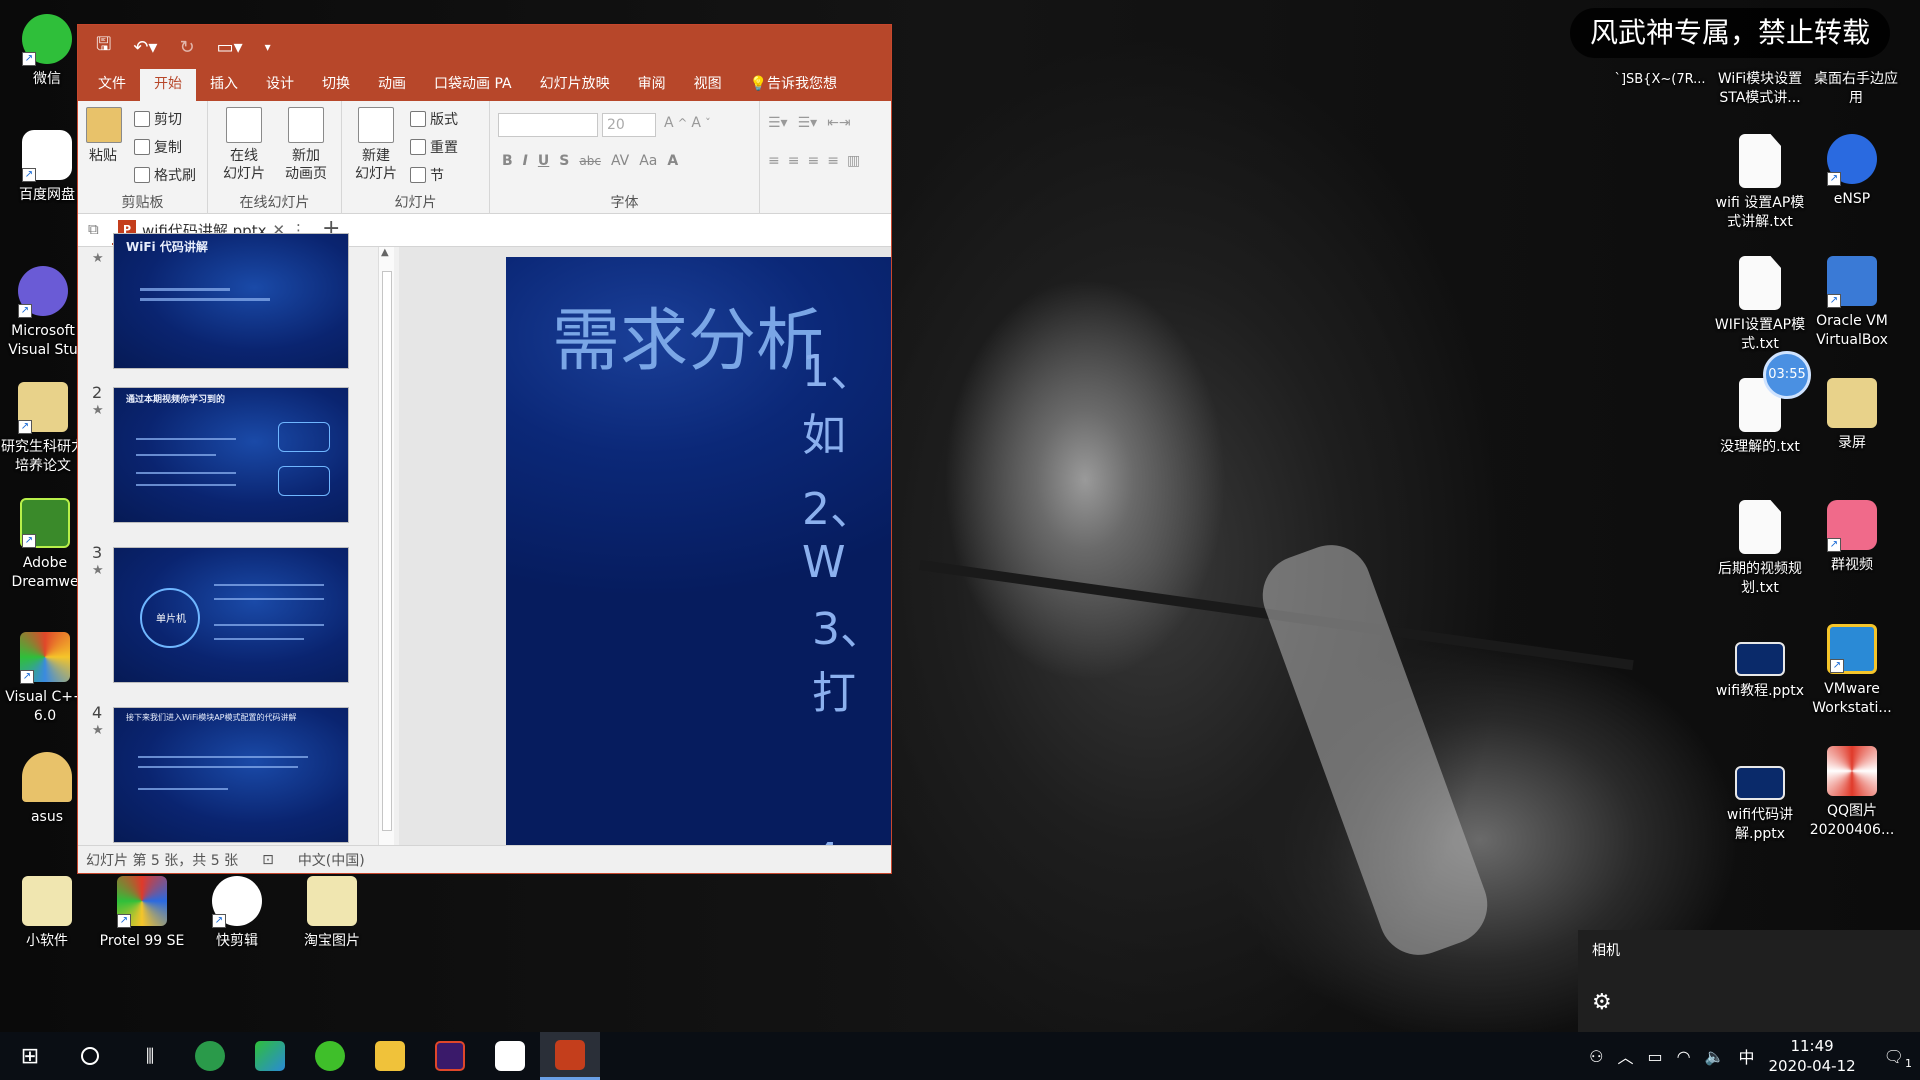 This screenshot has height=1080, width=1920. Describe the element at coordinates (280, 85) in the screenshot. I see `tab-design: 设计` at that location.